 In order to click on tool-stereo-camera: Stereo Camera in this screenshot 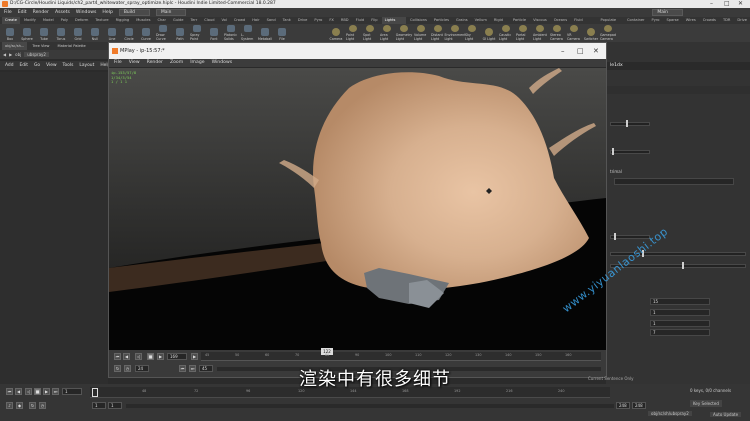, I will do `click(557, 33)`.